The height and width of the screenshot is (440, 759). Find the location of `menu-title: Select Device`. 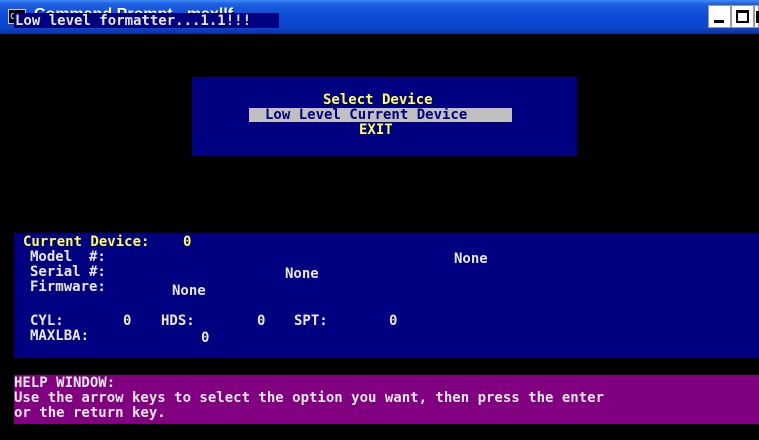

menu-title: Select Device is located at coordinates (378, 100).